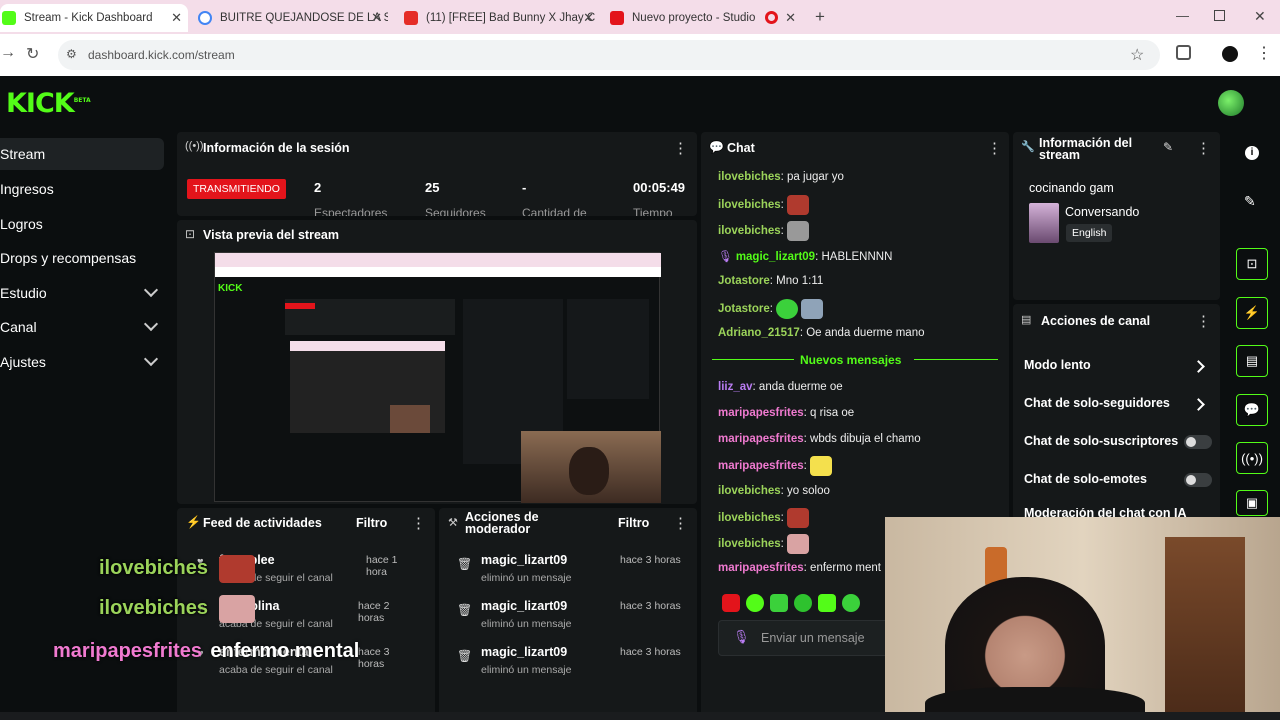  I want to click on stream-info-menu-icon, so click(1203, 148).